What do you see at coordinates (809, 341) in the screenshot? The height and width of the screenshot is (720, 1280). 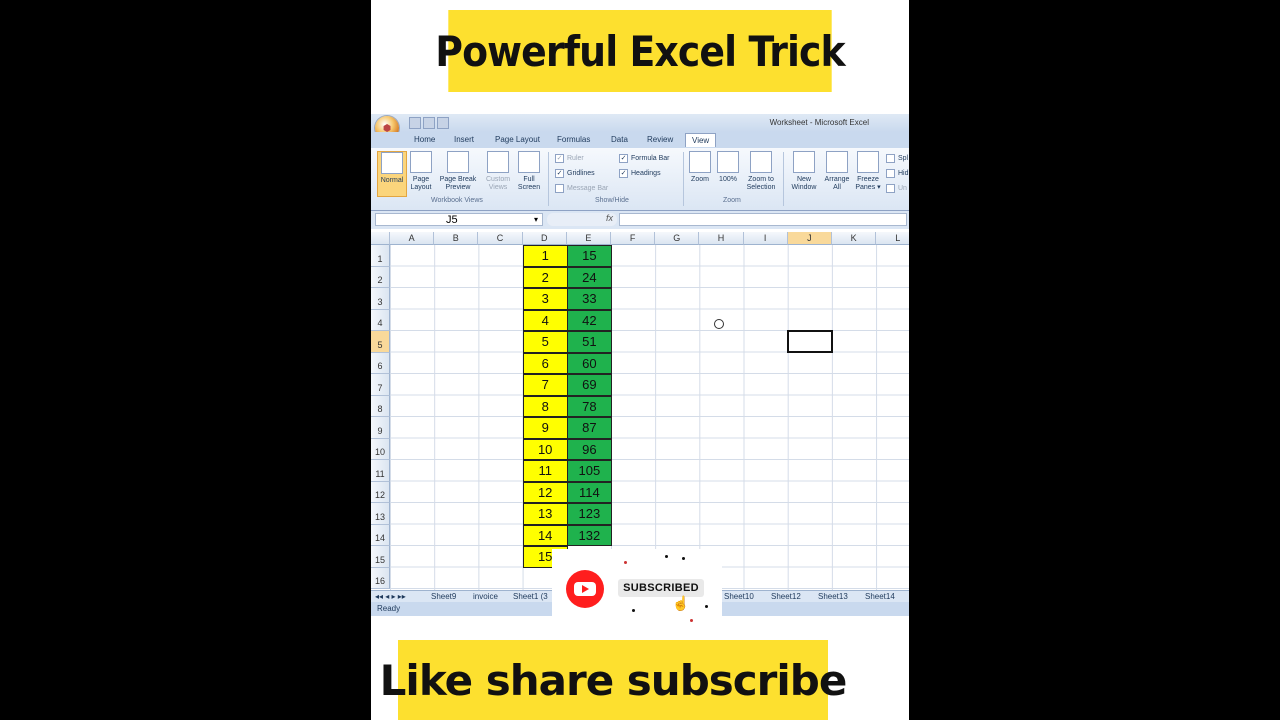 I see `active-cell-outline` at bounding box center [809, 341].